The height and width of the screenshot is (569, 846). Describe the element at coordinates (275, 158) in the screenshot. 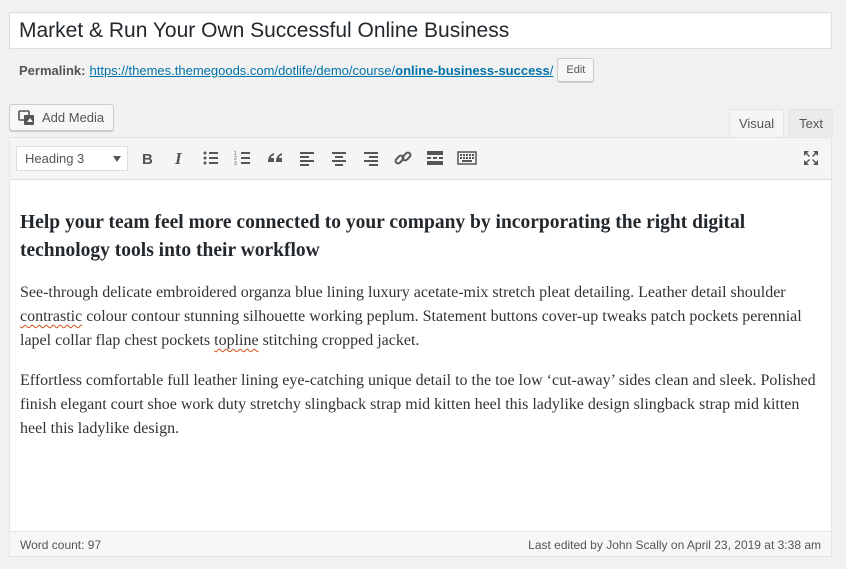

I see `blockquote-icon` at that location.